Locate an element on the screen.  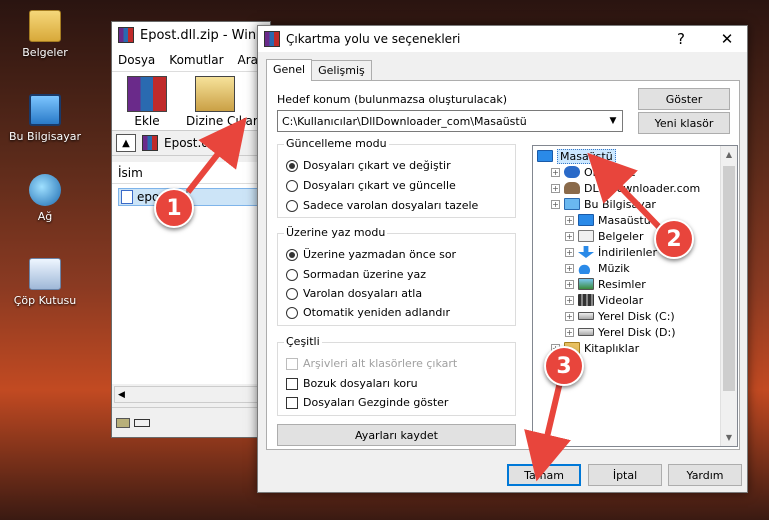
tab-general: Genel is located at coordinates (289, 70).